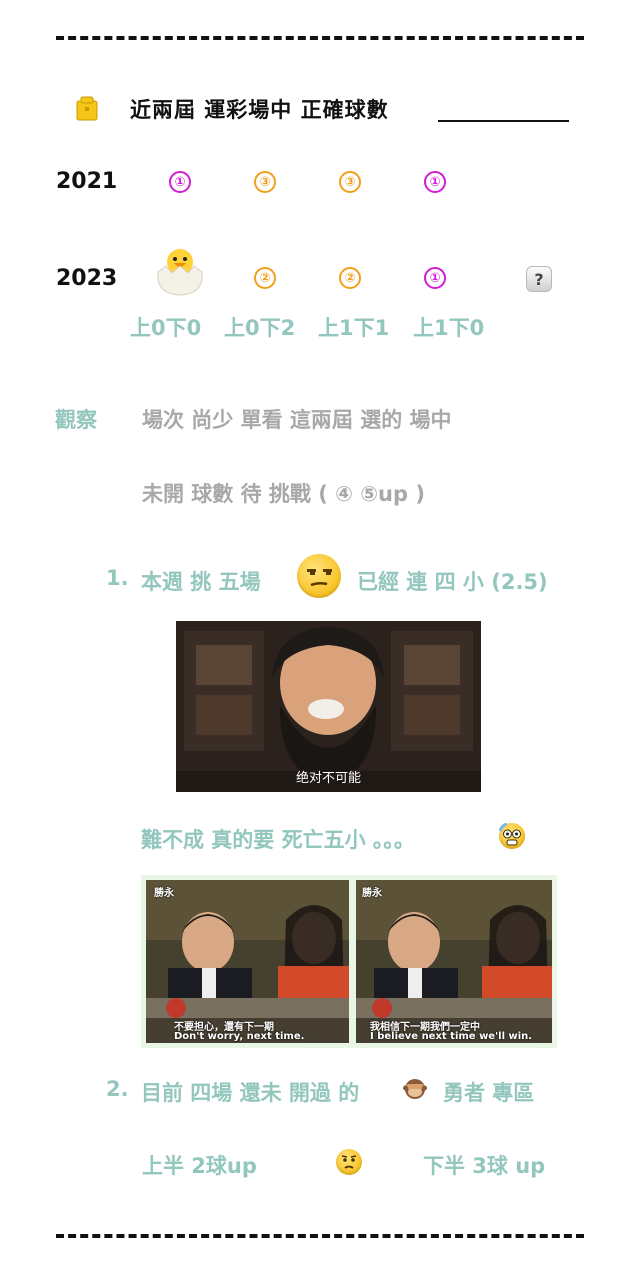 This screenshot has height=1280, width=634. I want to click on folder-icon, so click(87, 108).